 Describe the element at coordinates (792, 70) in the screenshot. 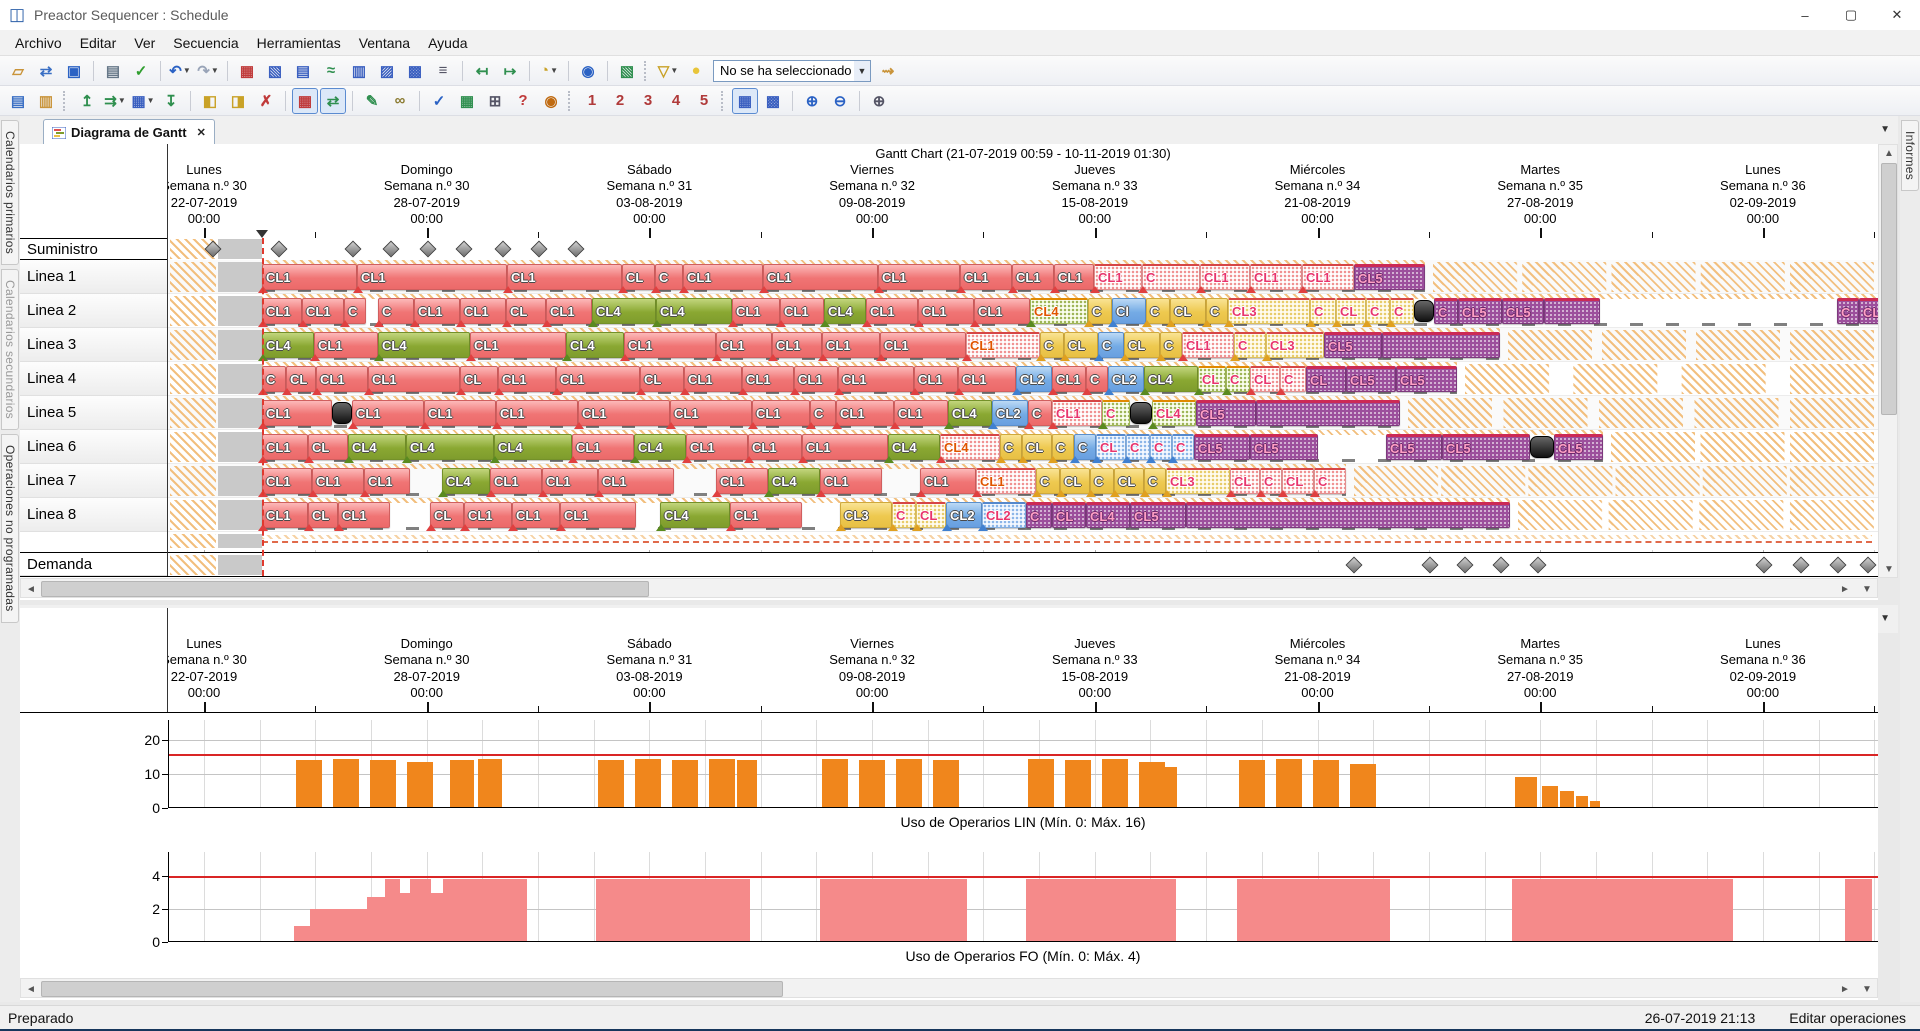

I see `filter-combobox: No se ha seleccionado ▼` at that location.